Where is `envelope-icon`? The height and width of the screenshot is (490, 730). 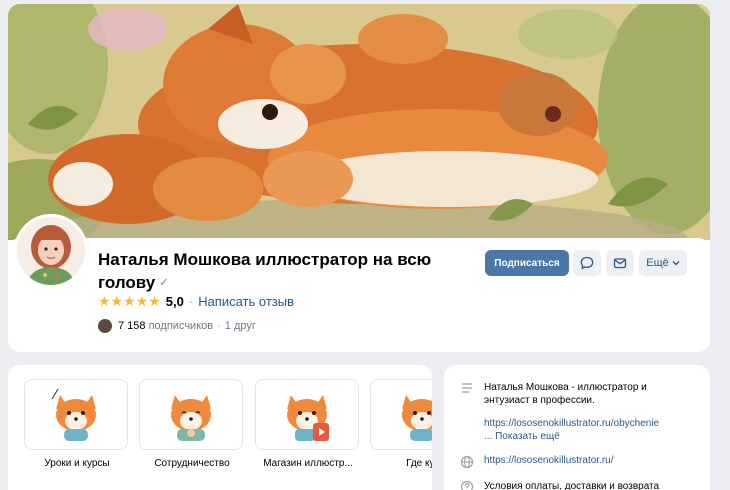
envelope-icon is located at coordinates (620, 263).